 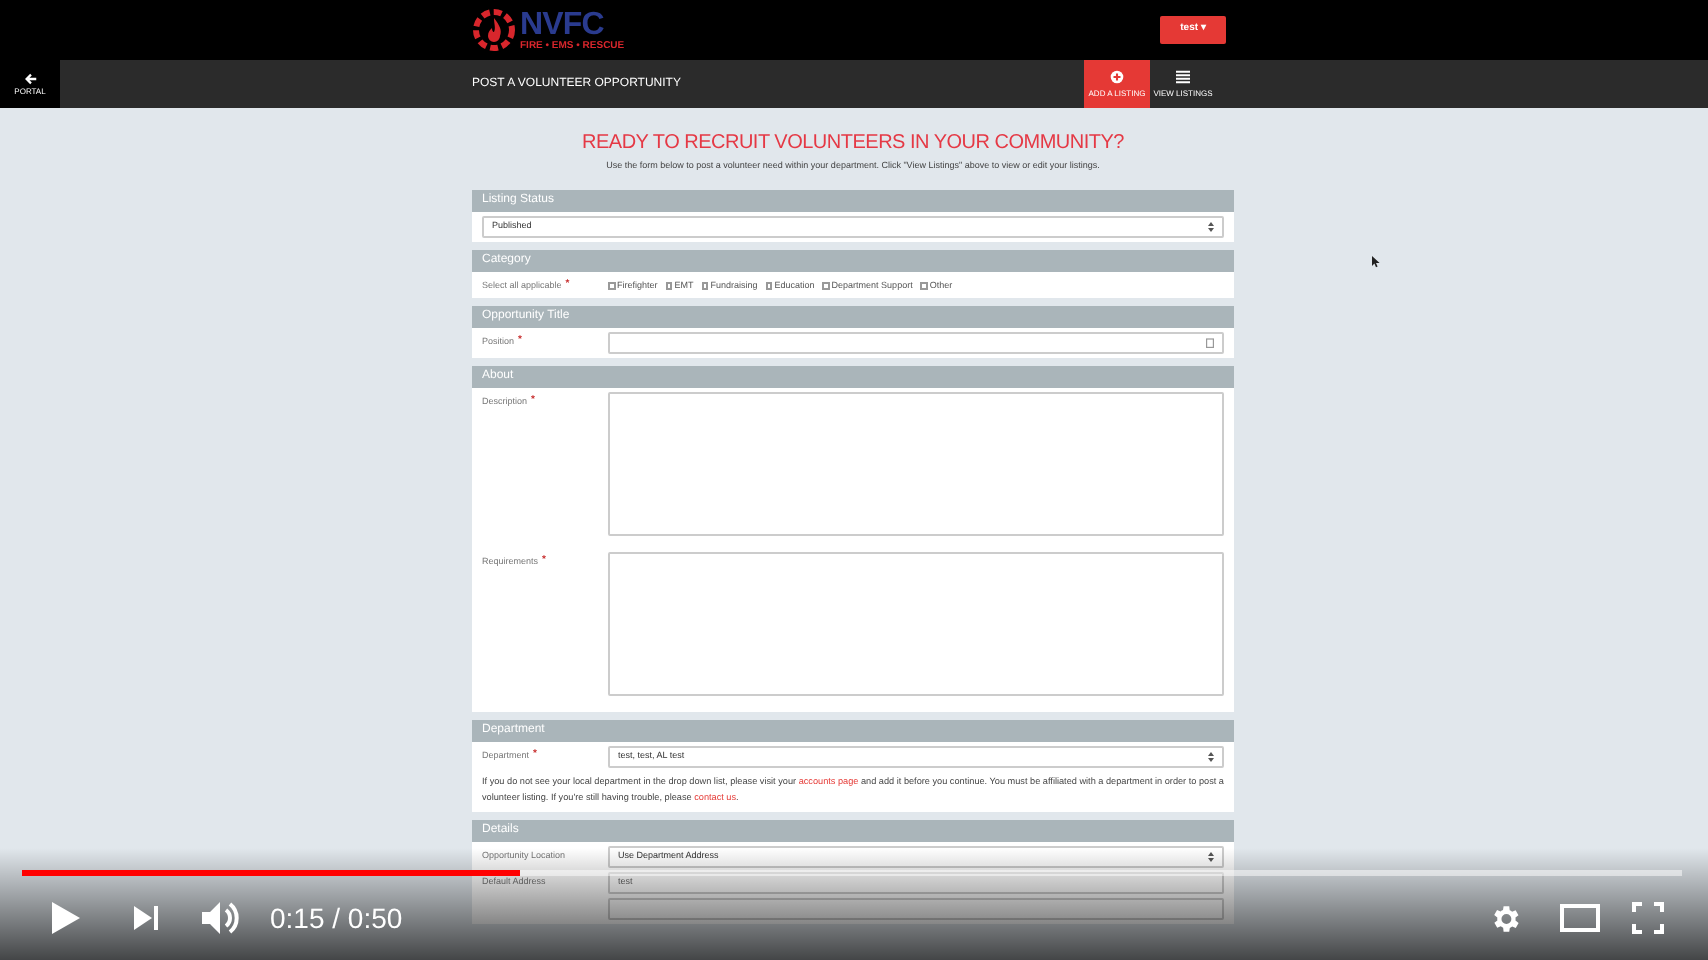 What do you see at coordinates (1183, 76) in the screenshot?
I see `list-icon` at bounding box center [1183, 76].